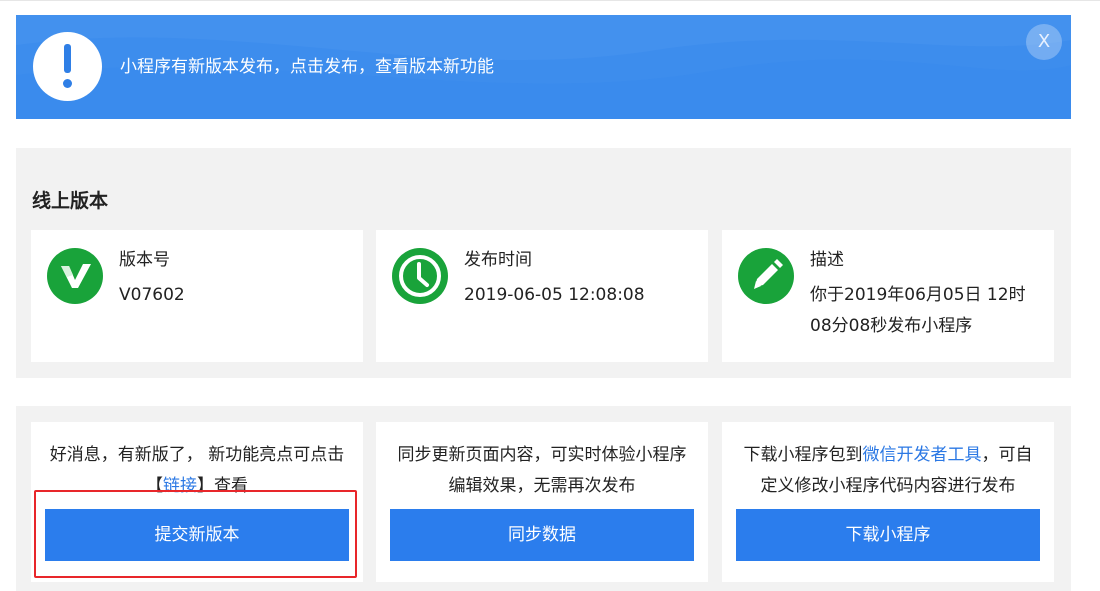 This screenshot has width=1100, height=591. Describe the element at coordinates (888, 471) in the screenshot. I see `download-description: 下载小程序包到微信开发者工具，可自定义修改小程序代码内容进行发布` at that location.